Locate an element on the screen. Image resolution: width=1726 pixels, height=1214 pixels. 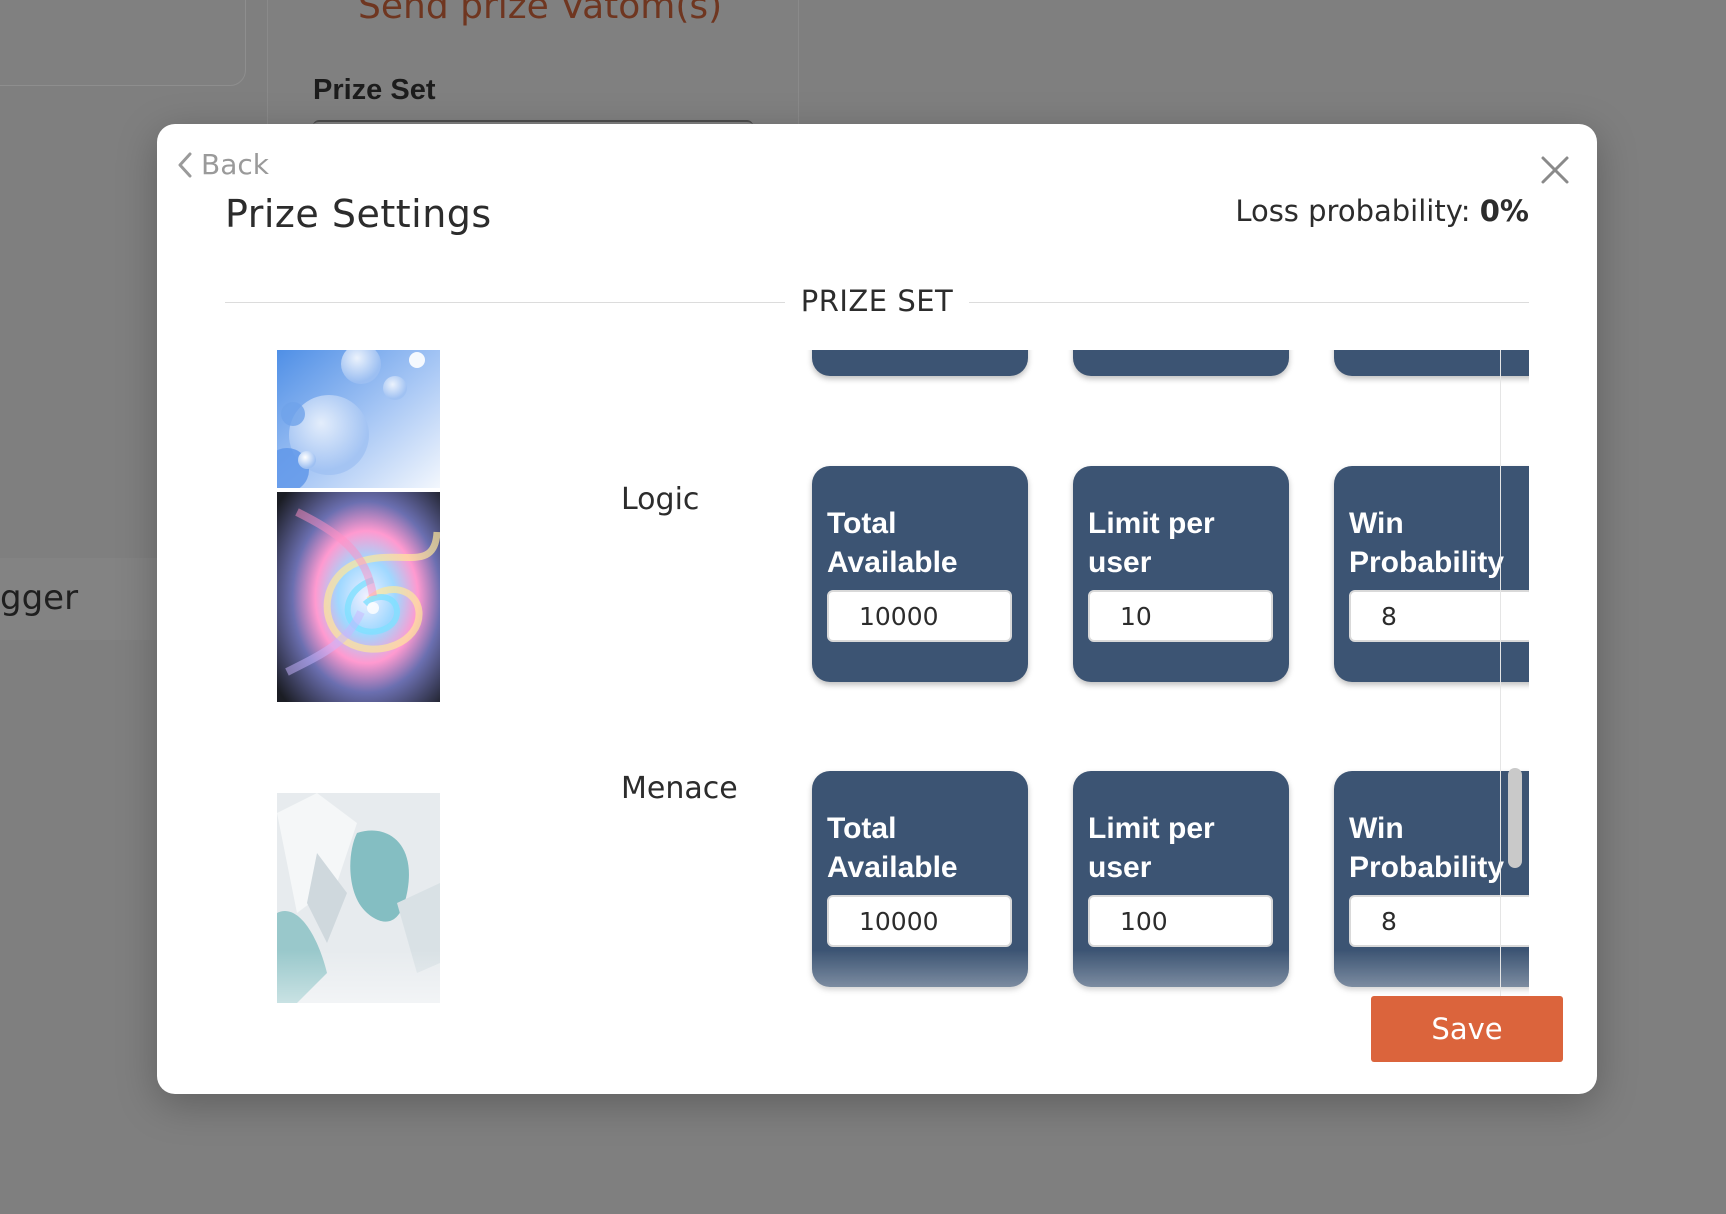
close-icon is located at coordinates (1555, 170).